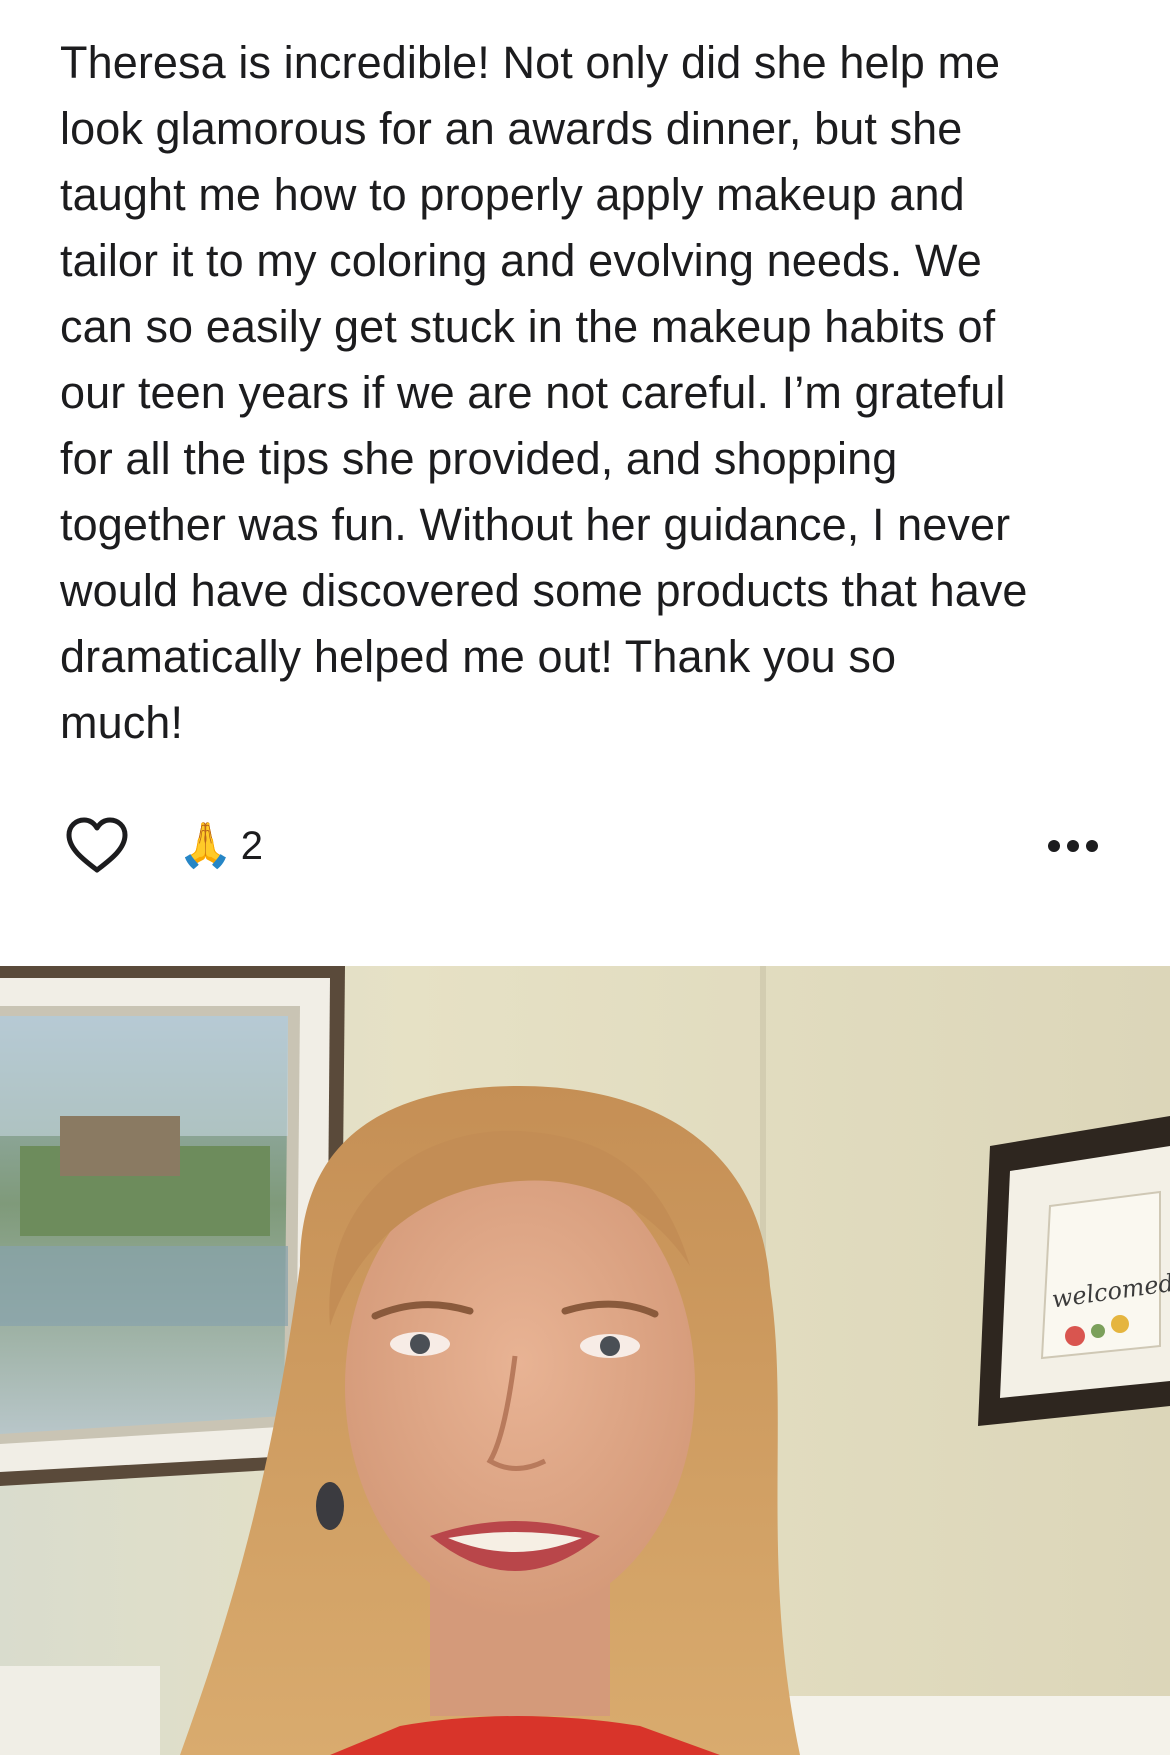  I want to click on reaction-button: 🙏 2, so click(220, 846).